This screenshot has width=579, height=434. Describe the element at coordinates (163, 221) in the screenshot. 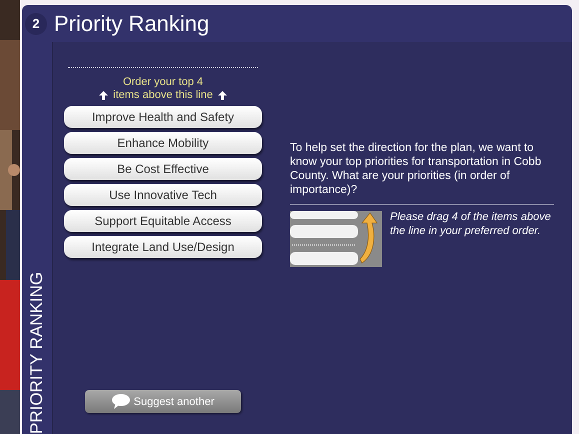

I see `priority-item: Support Equitable Access` at that location.